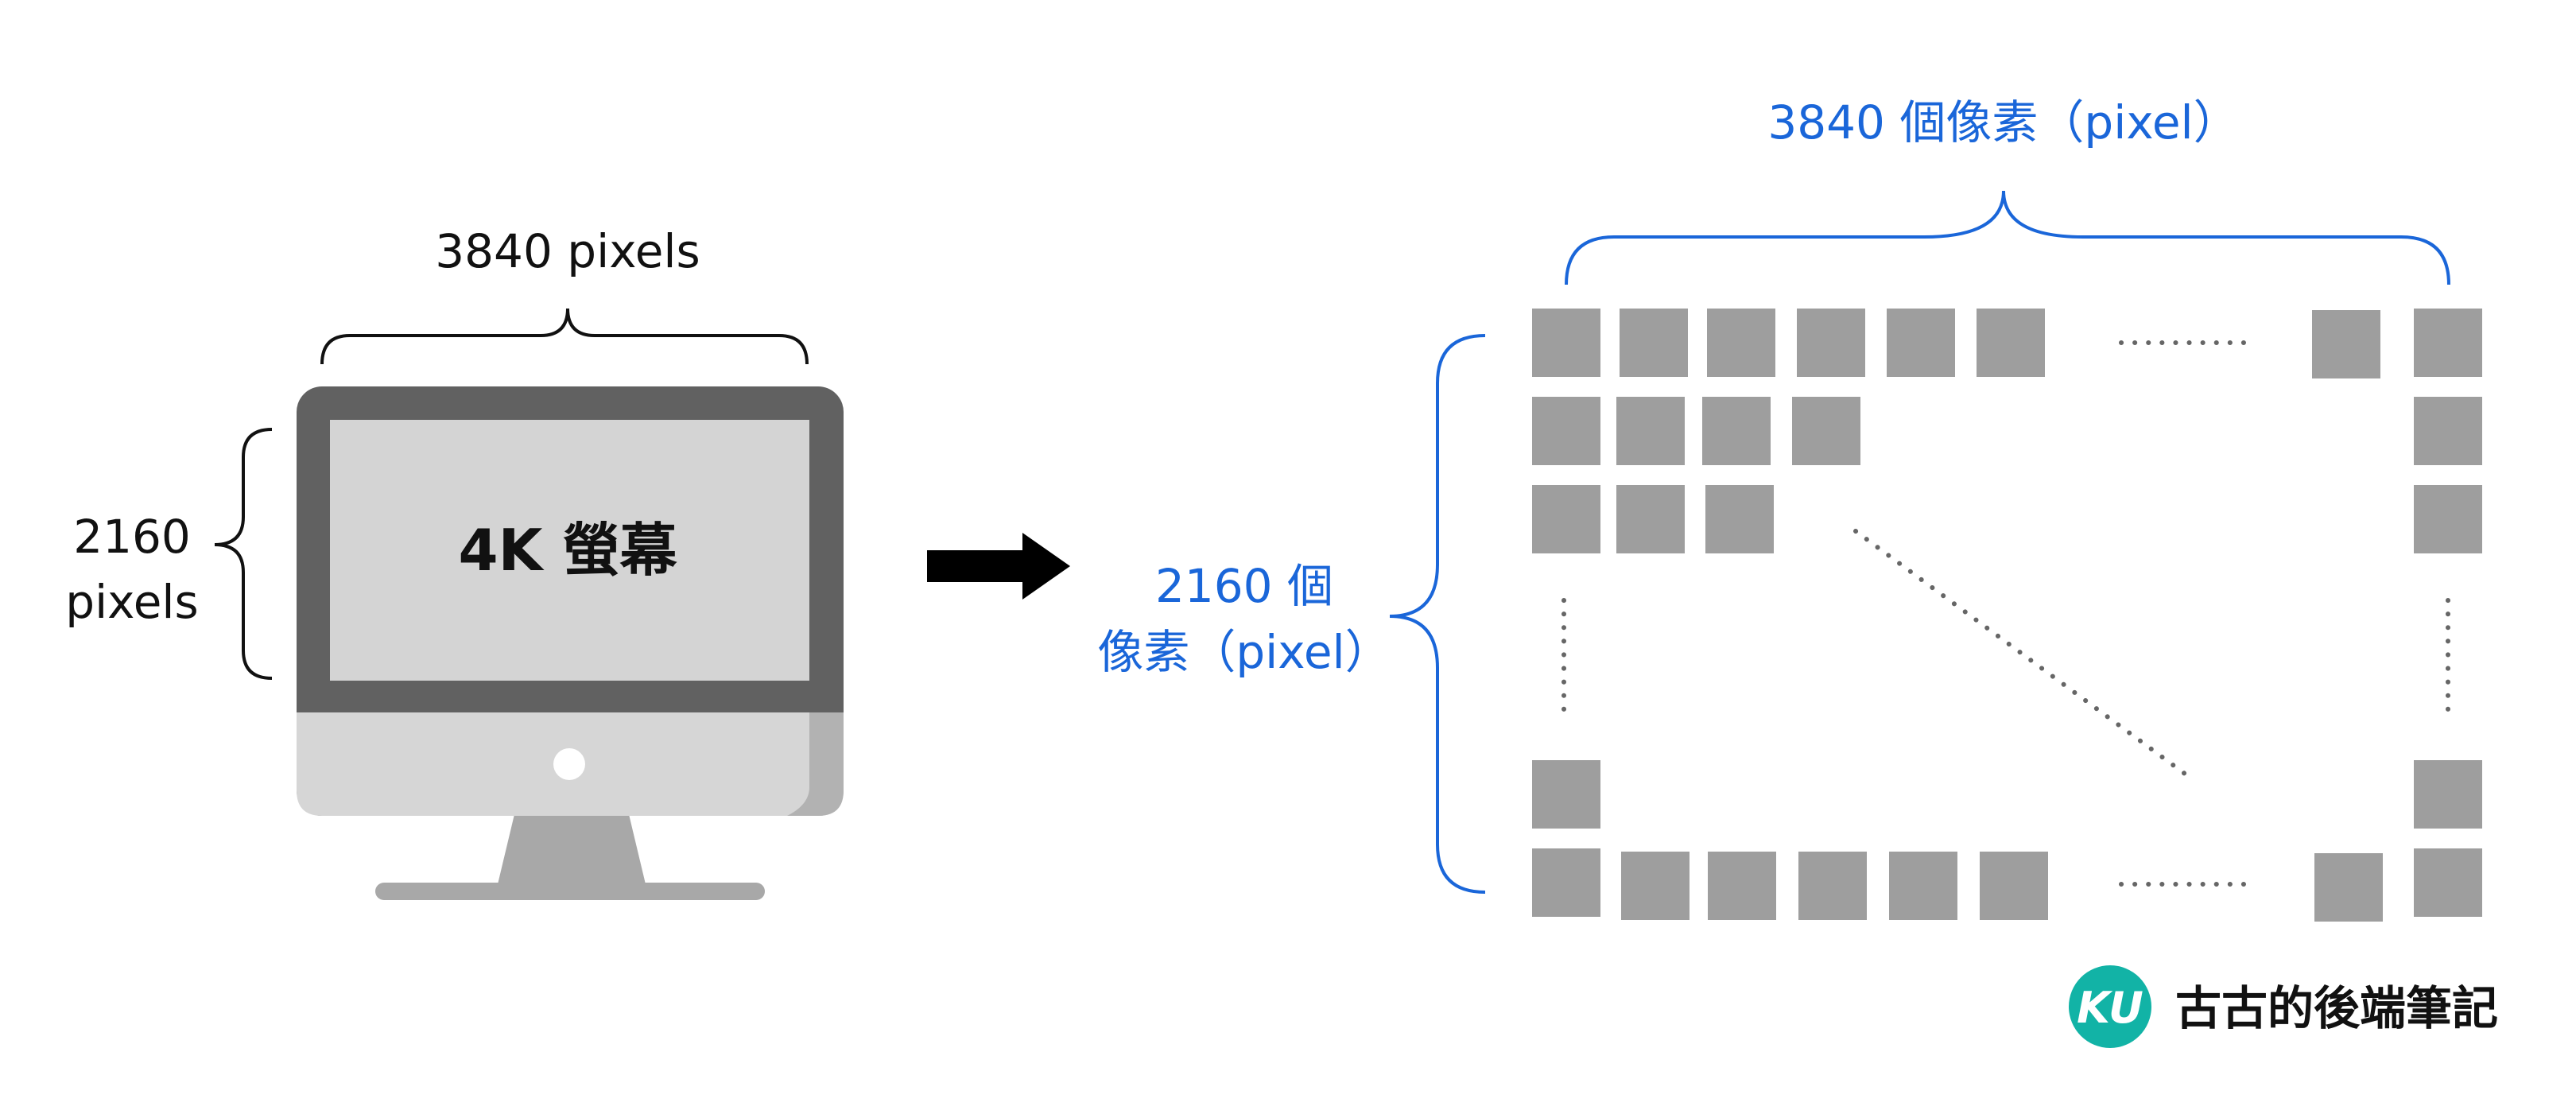 This screenshot has width=2576, height=1114. I want to click on monitor-height-brace, so click(243, 554).